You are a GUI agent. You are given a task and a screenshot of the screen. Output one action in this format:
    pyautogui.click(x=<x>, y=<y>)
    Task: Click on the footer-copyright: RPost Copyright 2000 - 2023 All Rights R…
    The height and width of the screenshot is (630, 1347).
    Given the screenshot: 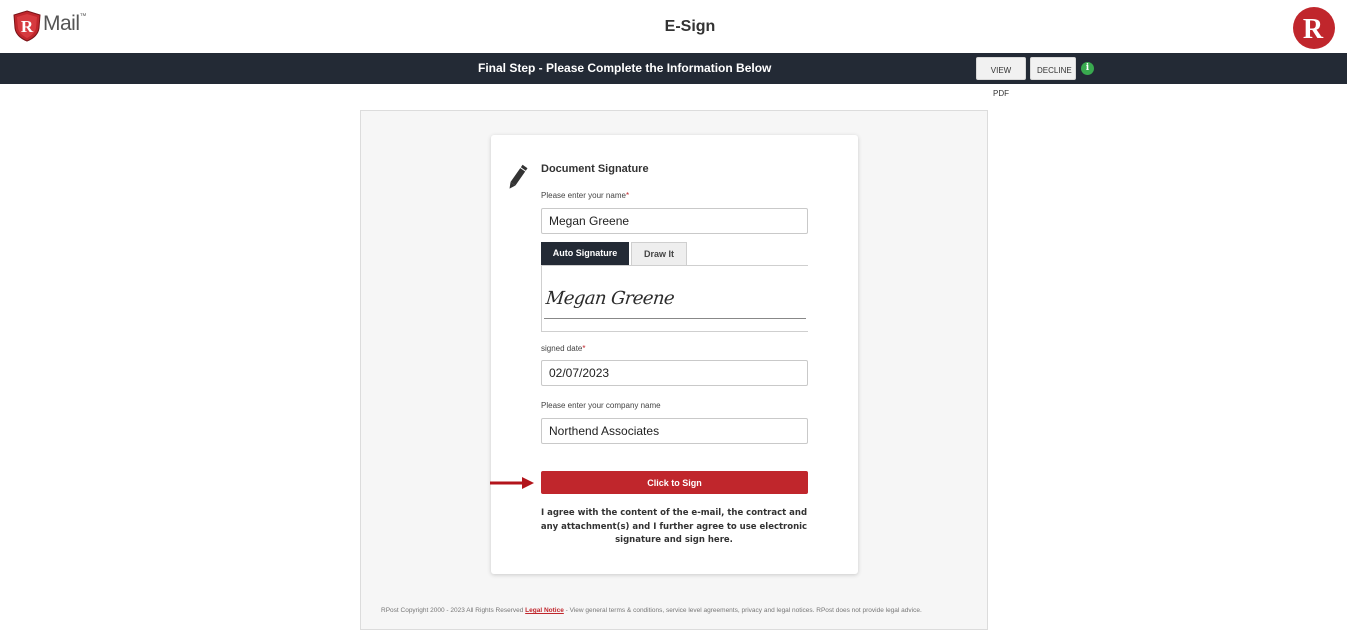 What is the action you would take?
    pyautogui.click(x=452, y=610)
    